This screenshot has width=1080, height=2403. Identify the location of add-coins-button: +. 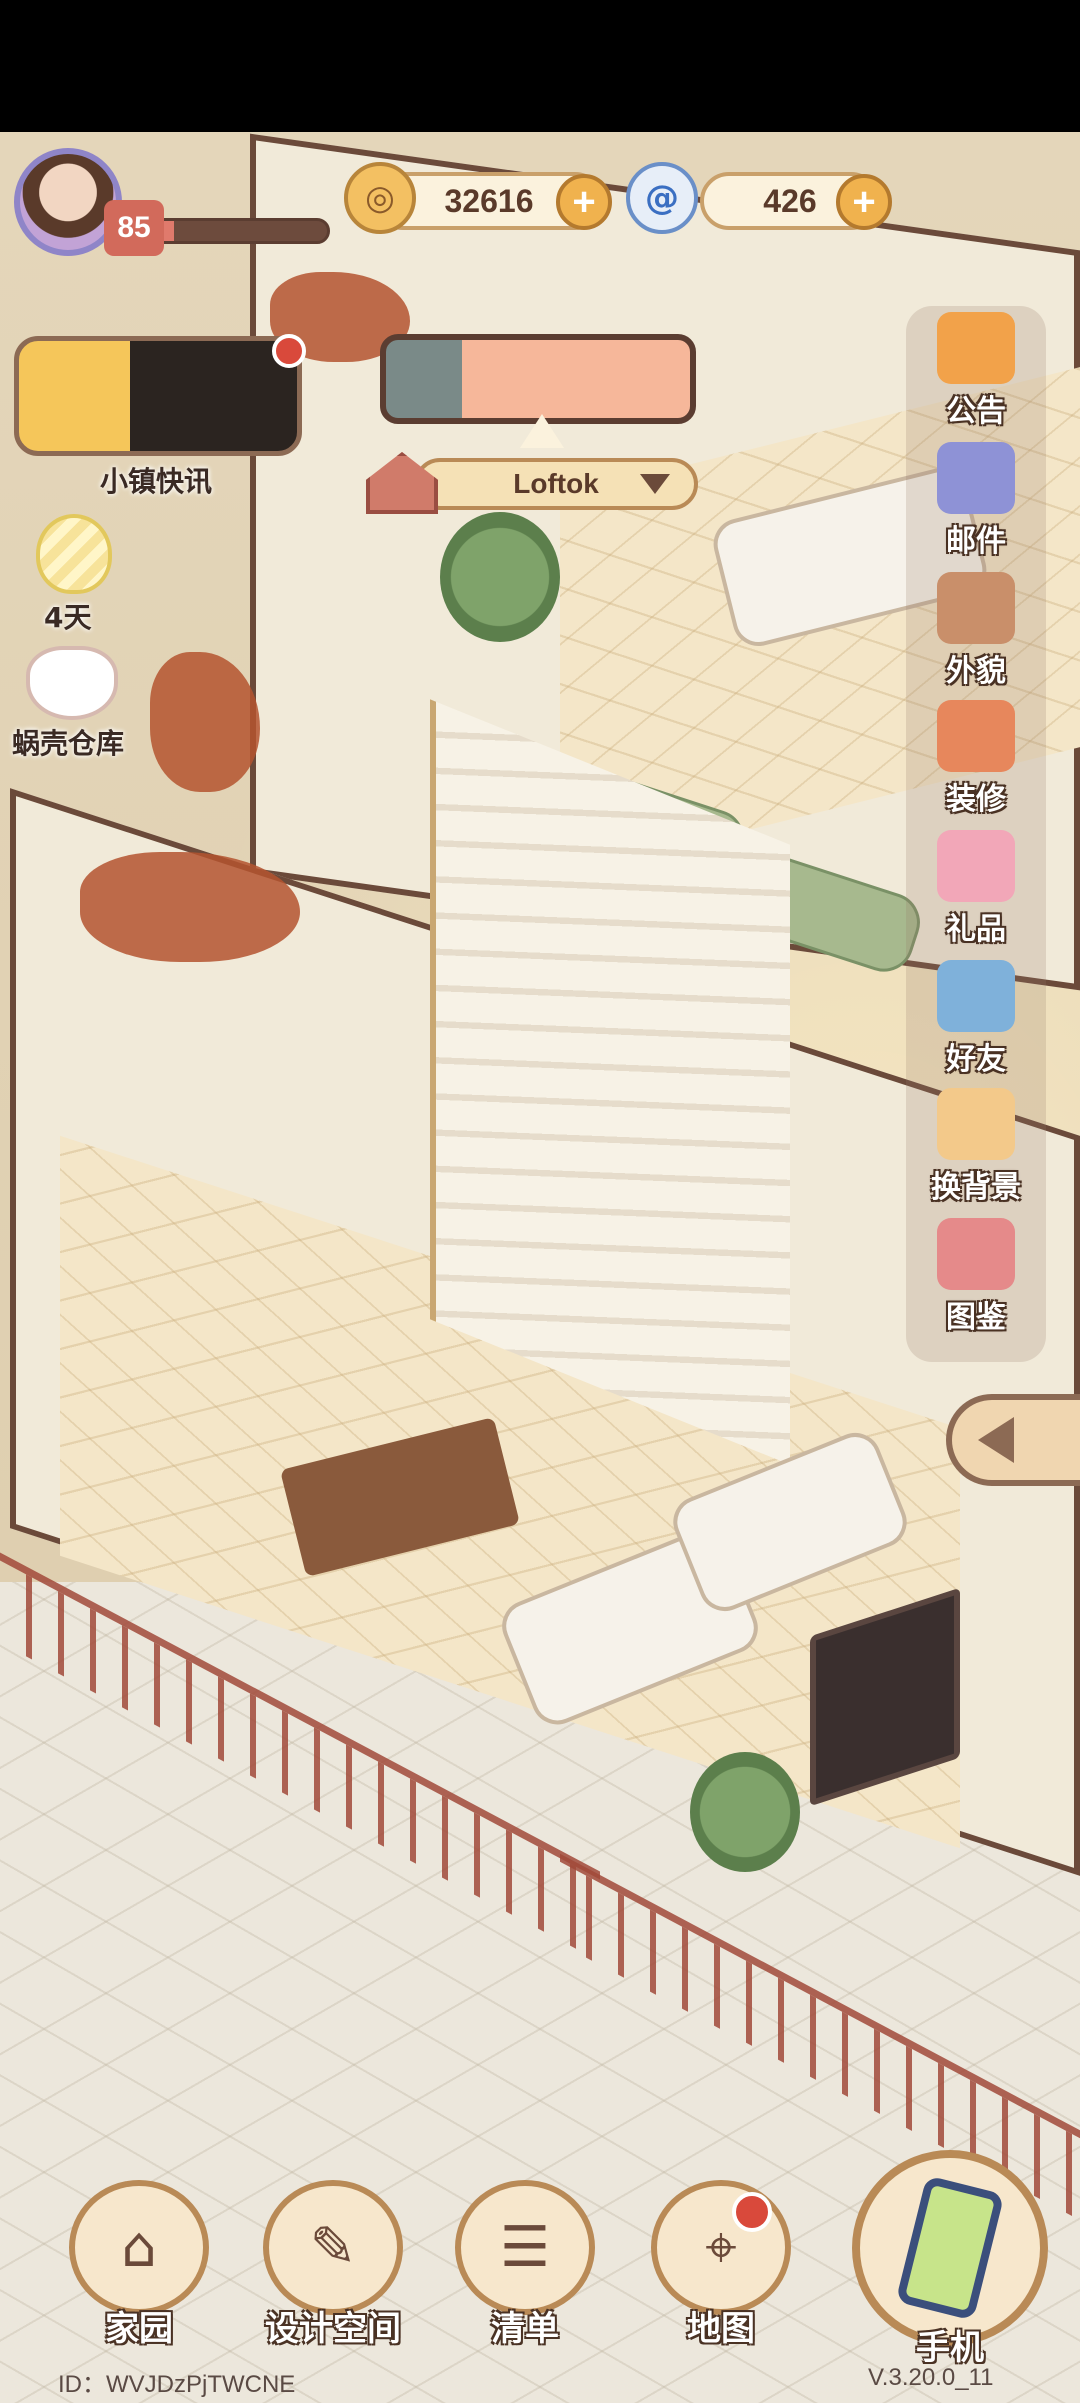
(584, 202).